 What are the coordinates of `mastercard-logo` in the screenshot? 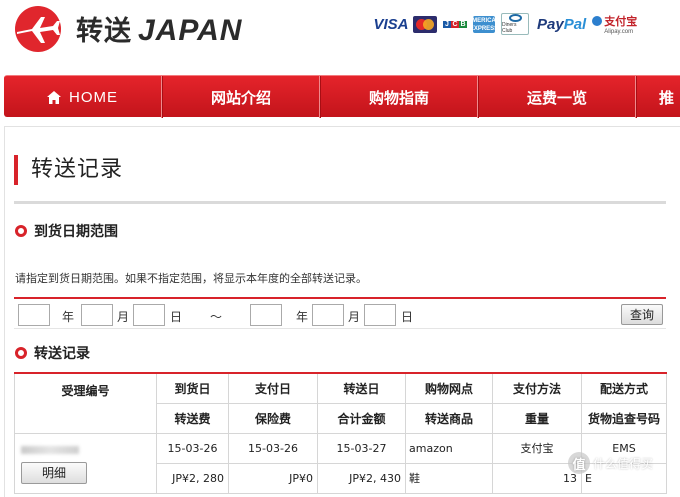 It's located at (425, 24).